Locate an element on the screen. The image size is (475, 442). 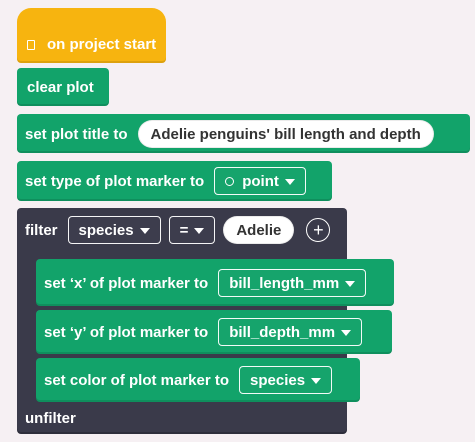
set-y-block: set ‘y’ of plot marker to bill_depth_mm is located at coordinates (214, 332).